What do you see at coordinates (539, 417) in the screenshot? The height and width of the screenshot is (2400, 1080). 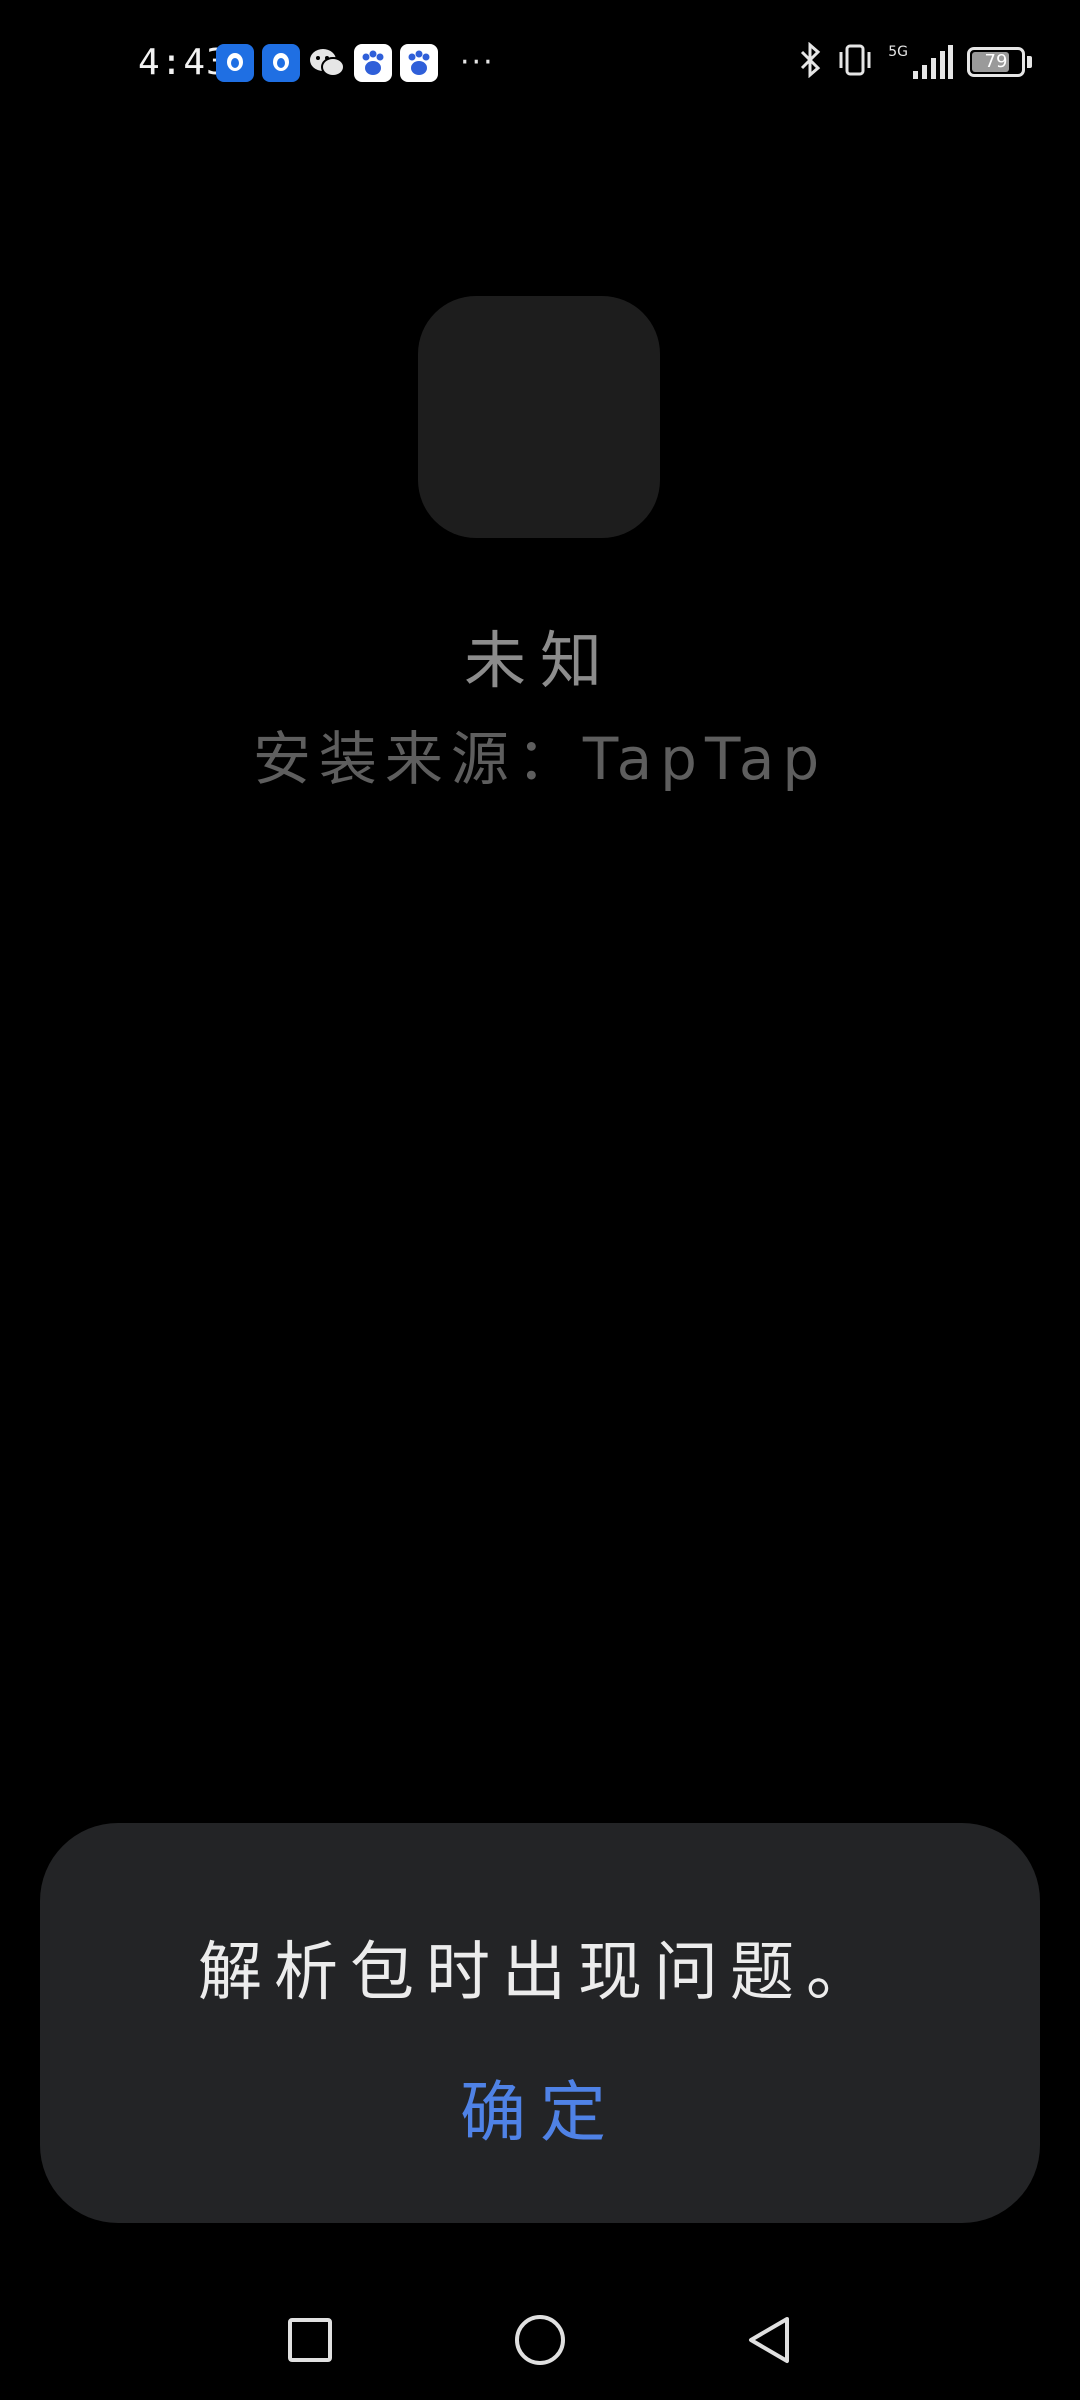 I see `app-icon` at bounding box center [539, 417].